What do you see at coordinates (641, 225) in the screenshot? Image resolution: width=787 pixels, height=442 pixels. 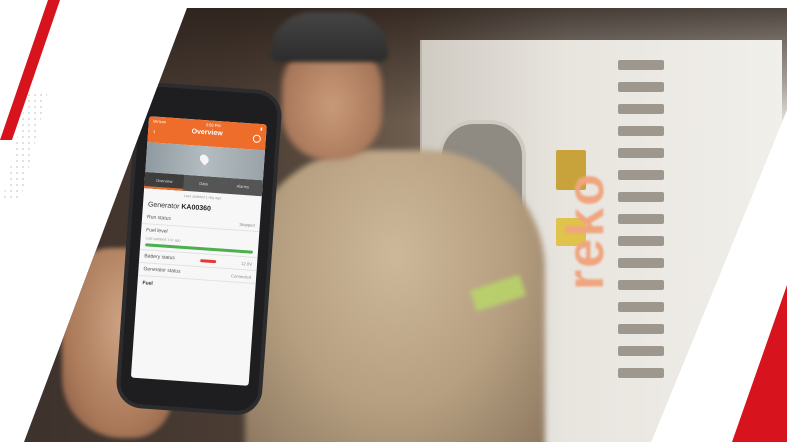 I see `generator-louvers` at bounding box center [641, 225].